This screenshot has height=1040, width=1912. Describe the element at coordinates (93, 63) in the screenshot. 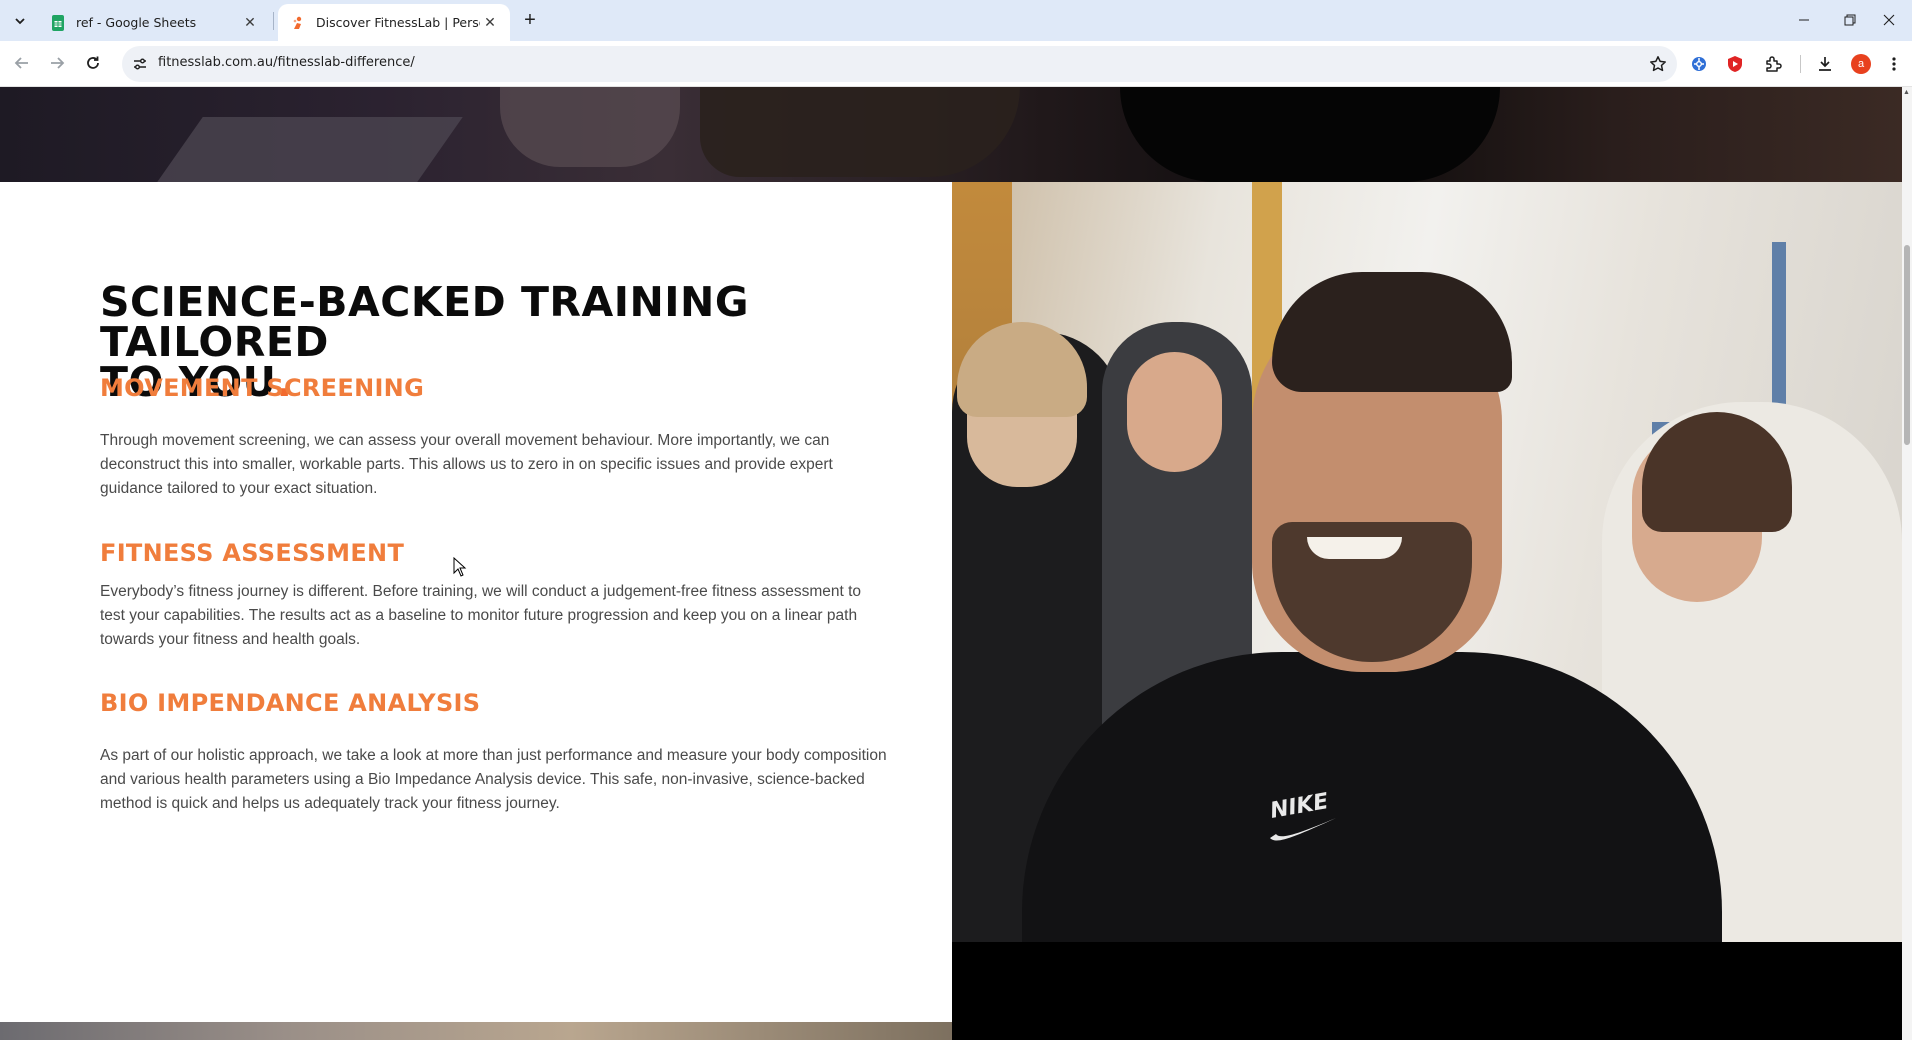

I see `reload-icon` at that location.